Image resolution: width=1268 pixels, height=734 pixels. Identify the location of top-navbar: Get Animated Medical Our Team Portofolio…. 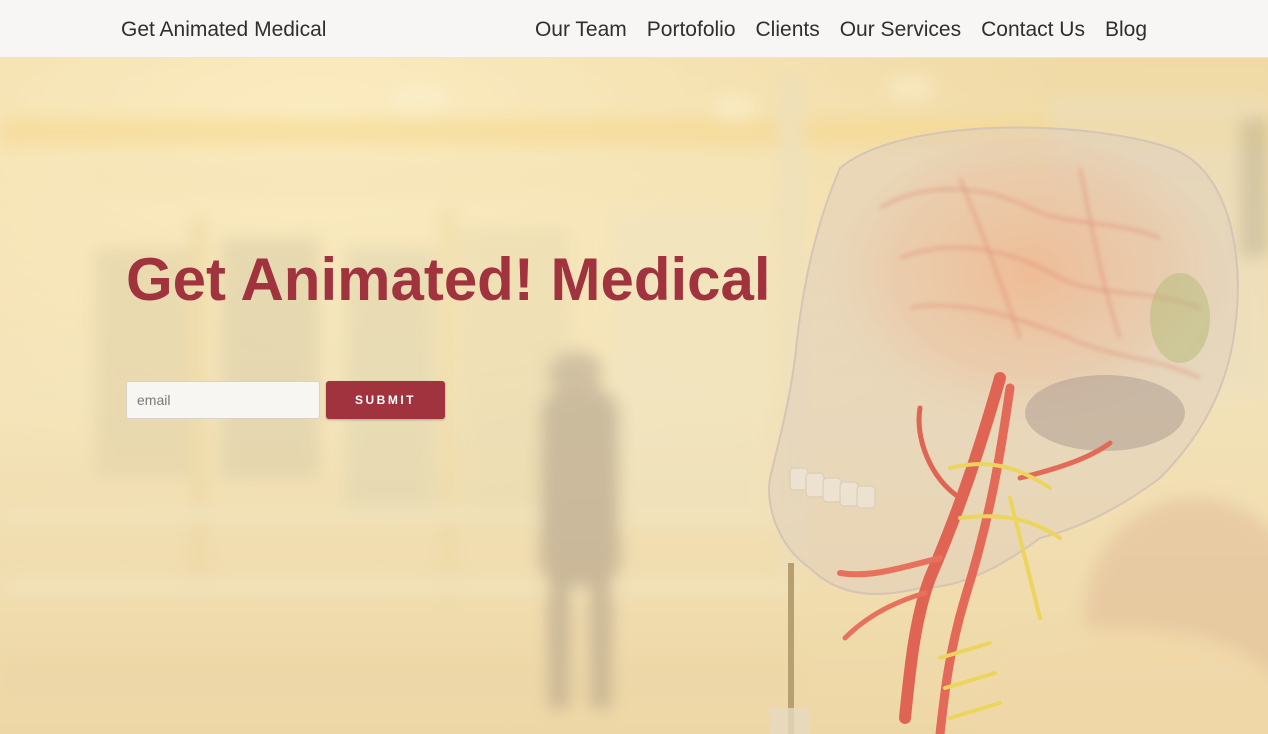
(634, 29).